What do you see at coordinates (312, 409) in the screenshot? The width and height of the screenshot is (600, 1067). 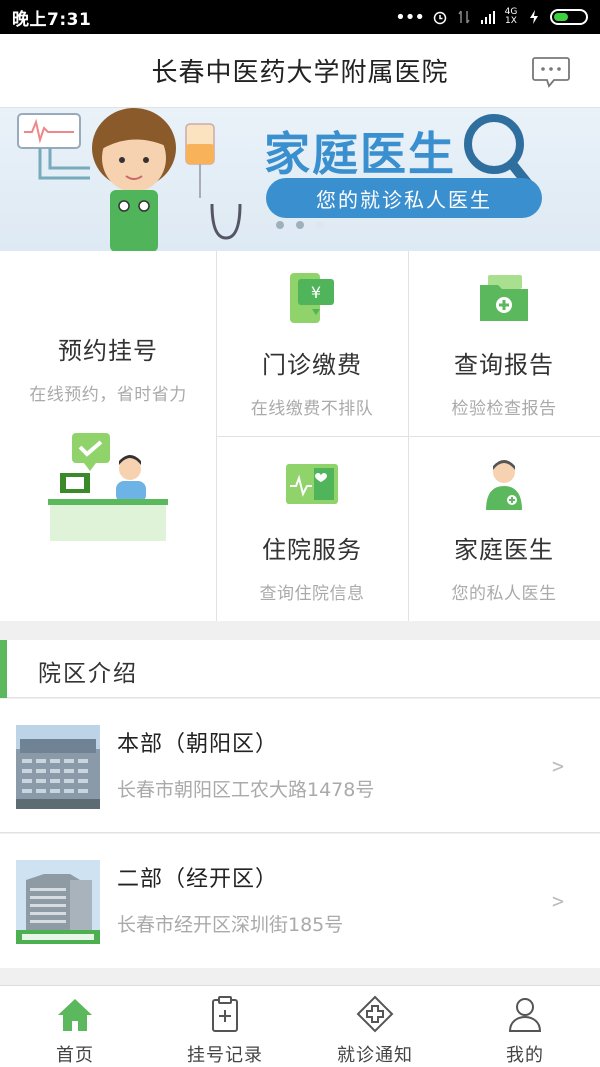 I see `tile-subtitle: 在线缴费不排队` at bounding box center [312, 409].